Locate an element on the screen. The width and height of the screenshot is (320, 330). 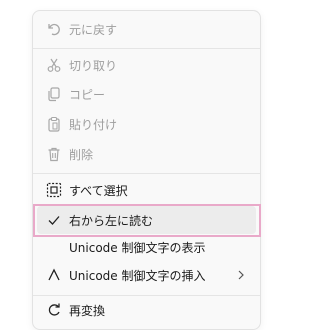
menu-item-cut: 切り取り is located at coordinates (146, 65).